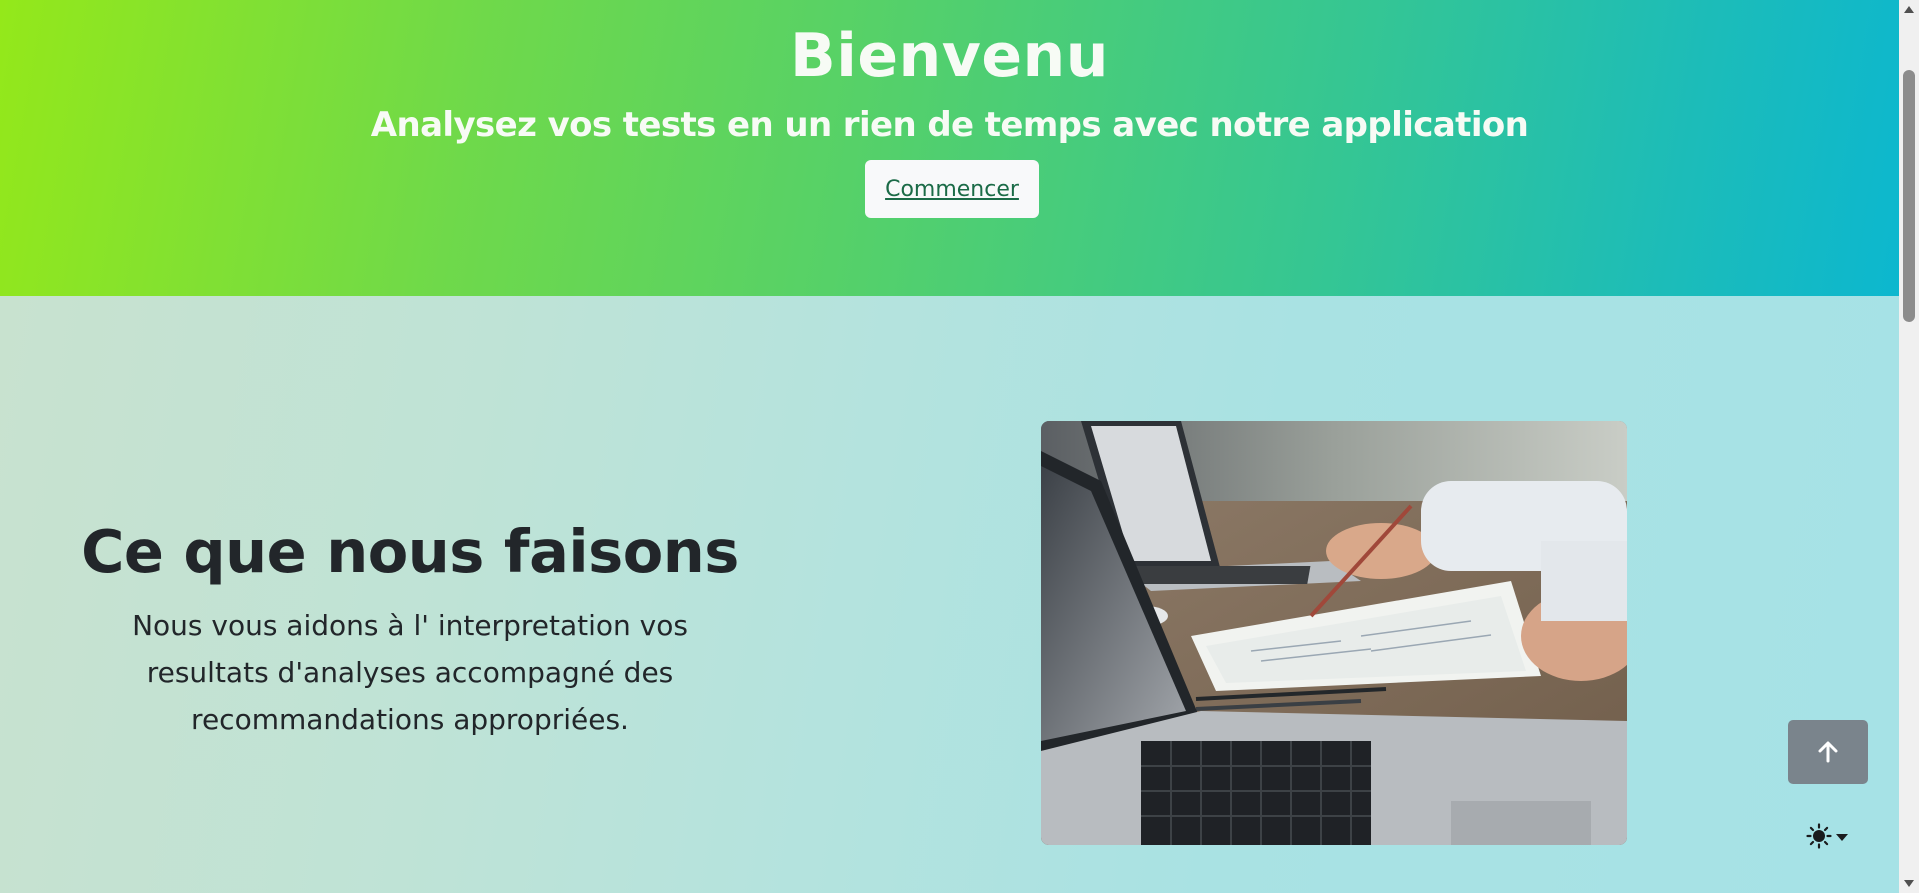 The width and height of the screenshot is (1919, 893). What do you see at coordinates (952, 189) in the screenshot?
I see `start-button: Commencer` at bounding box center [952, 189].